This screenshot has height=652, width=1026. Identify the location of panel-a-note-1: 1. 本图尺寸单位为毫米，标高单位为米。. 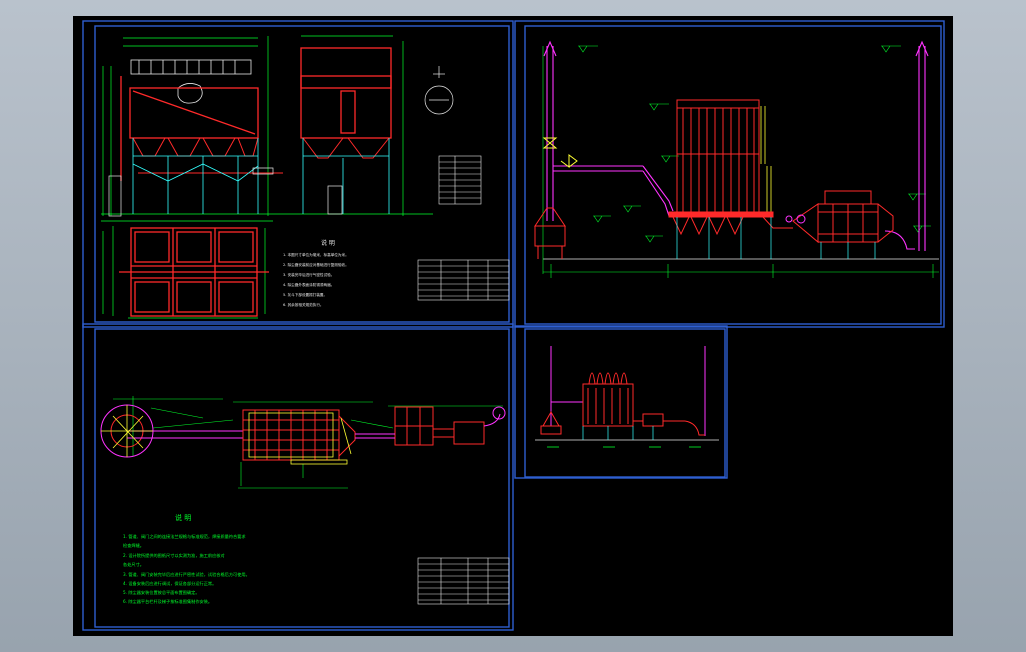
(316, 254).